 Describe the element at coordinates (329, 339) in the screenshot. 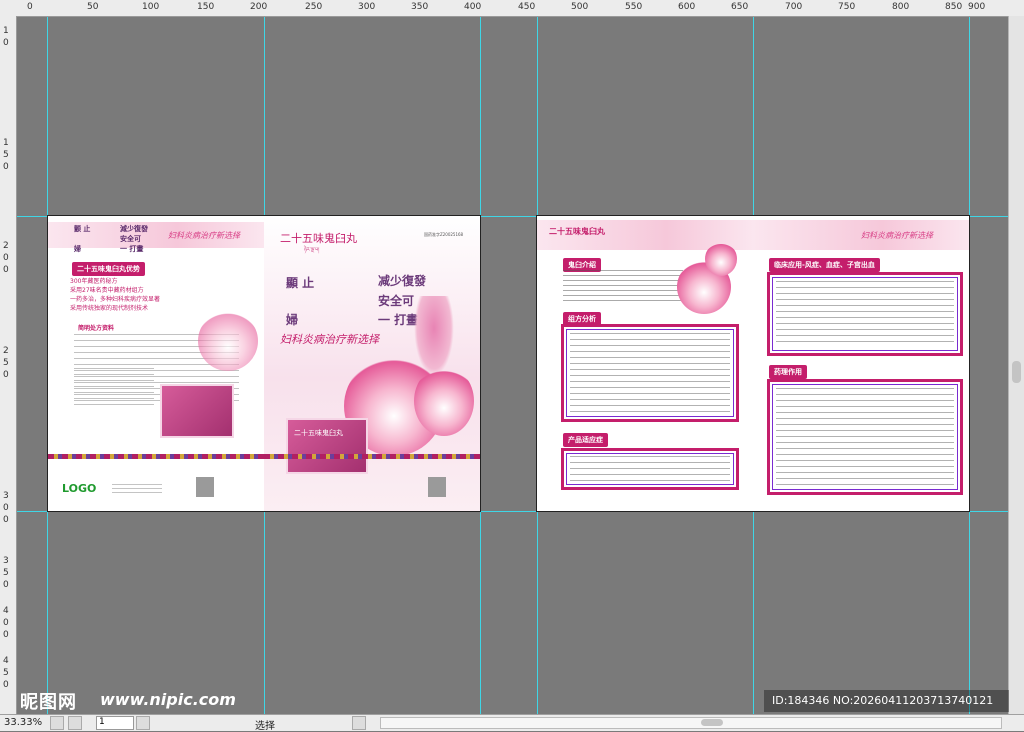

I see `front-slogan: 妇科炎病治疗新选择` at that location.